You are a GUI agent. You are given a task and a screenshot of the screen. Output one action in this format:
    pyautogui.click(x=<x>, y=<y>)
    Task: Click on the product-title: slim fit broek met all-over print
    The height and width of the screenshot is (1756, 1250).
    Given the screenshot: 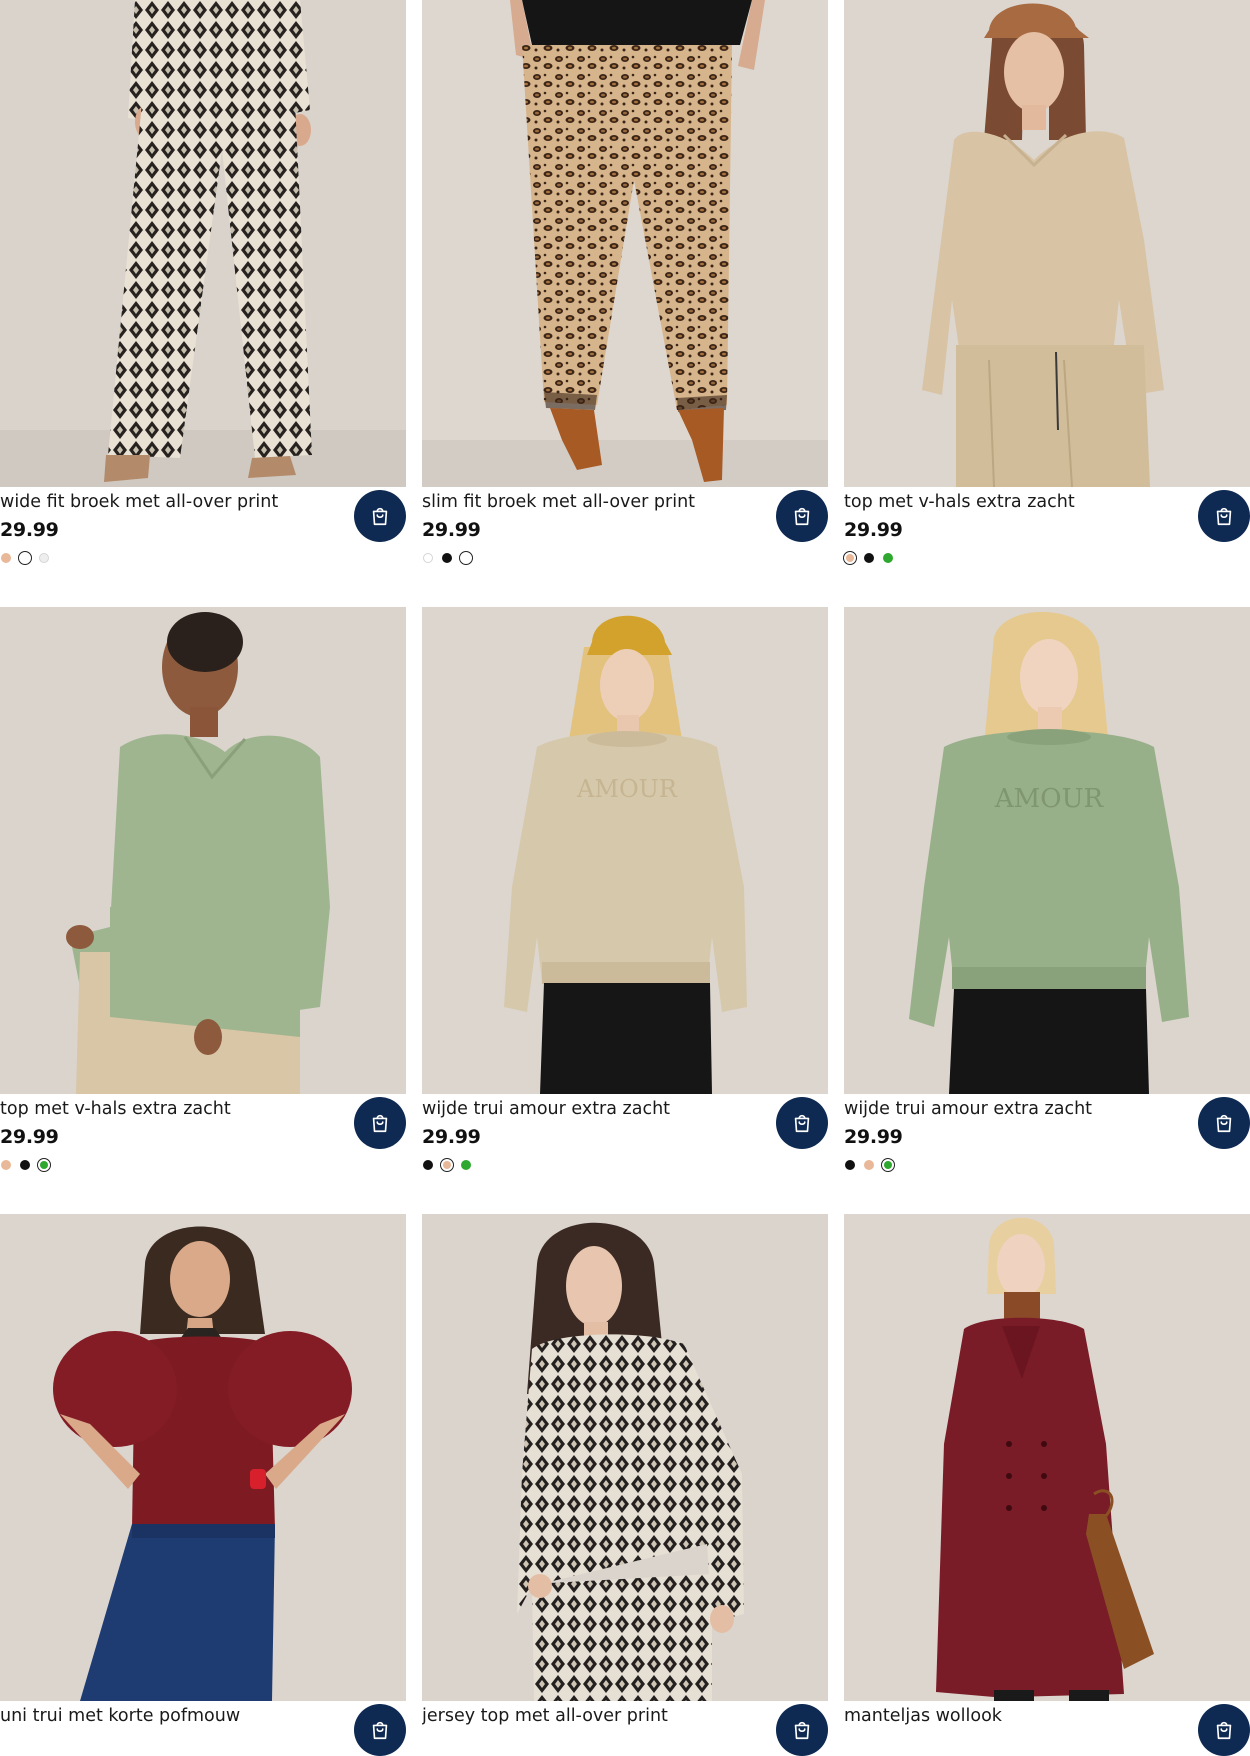 What is the action you would take?
    pyautogui.click(x=597, y=502)
    